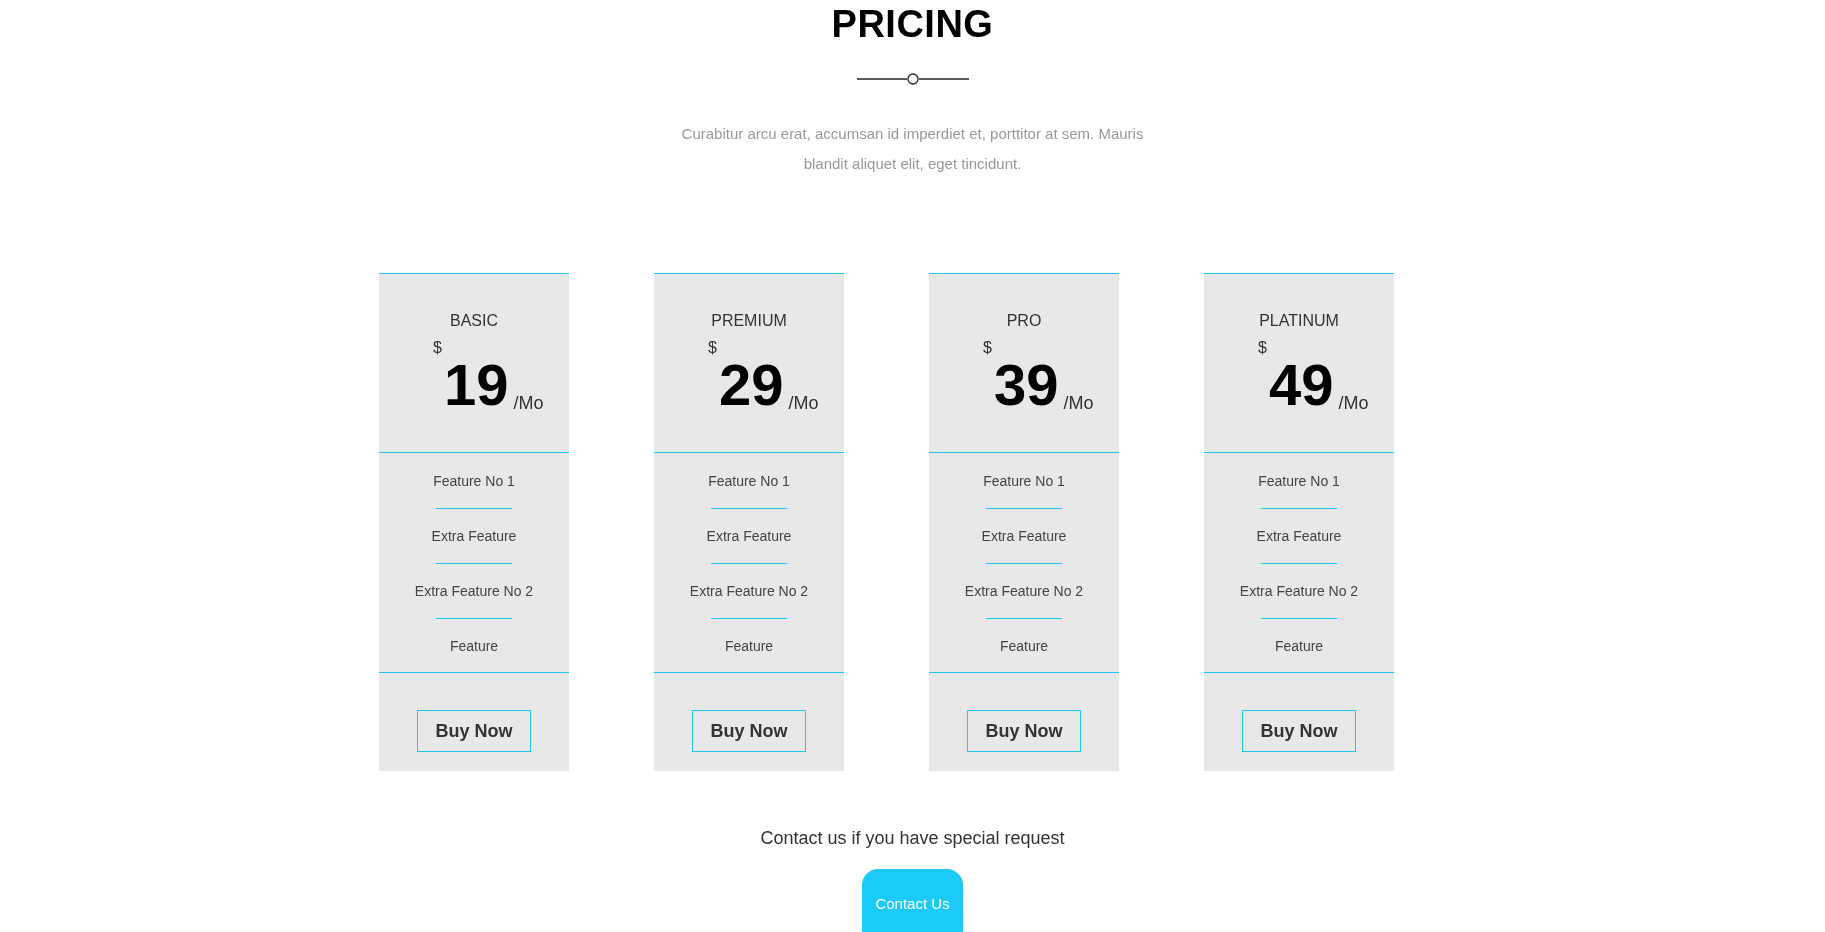 The height and width of the screenshot is (932, 1825). Describe the element at coordinates (751, 385) in the screenshot. I see `price-amount: 29` at that location.